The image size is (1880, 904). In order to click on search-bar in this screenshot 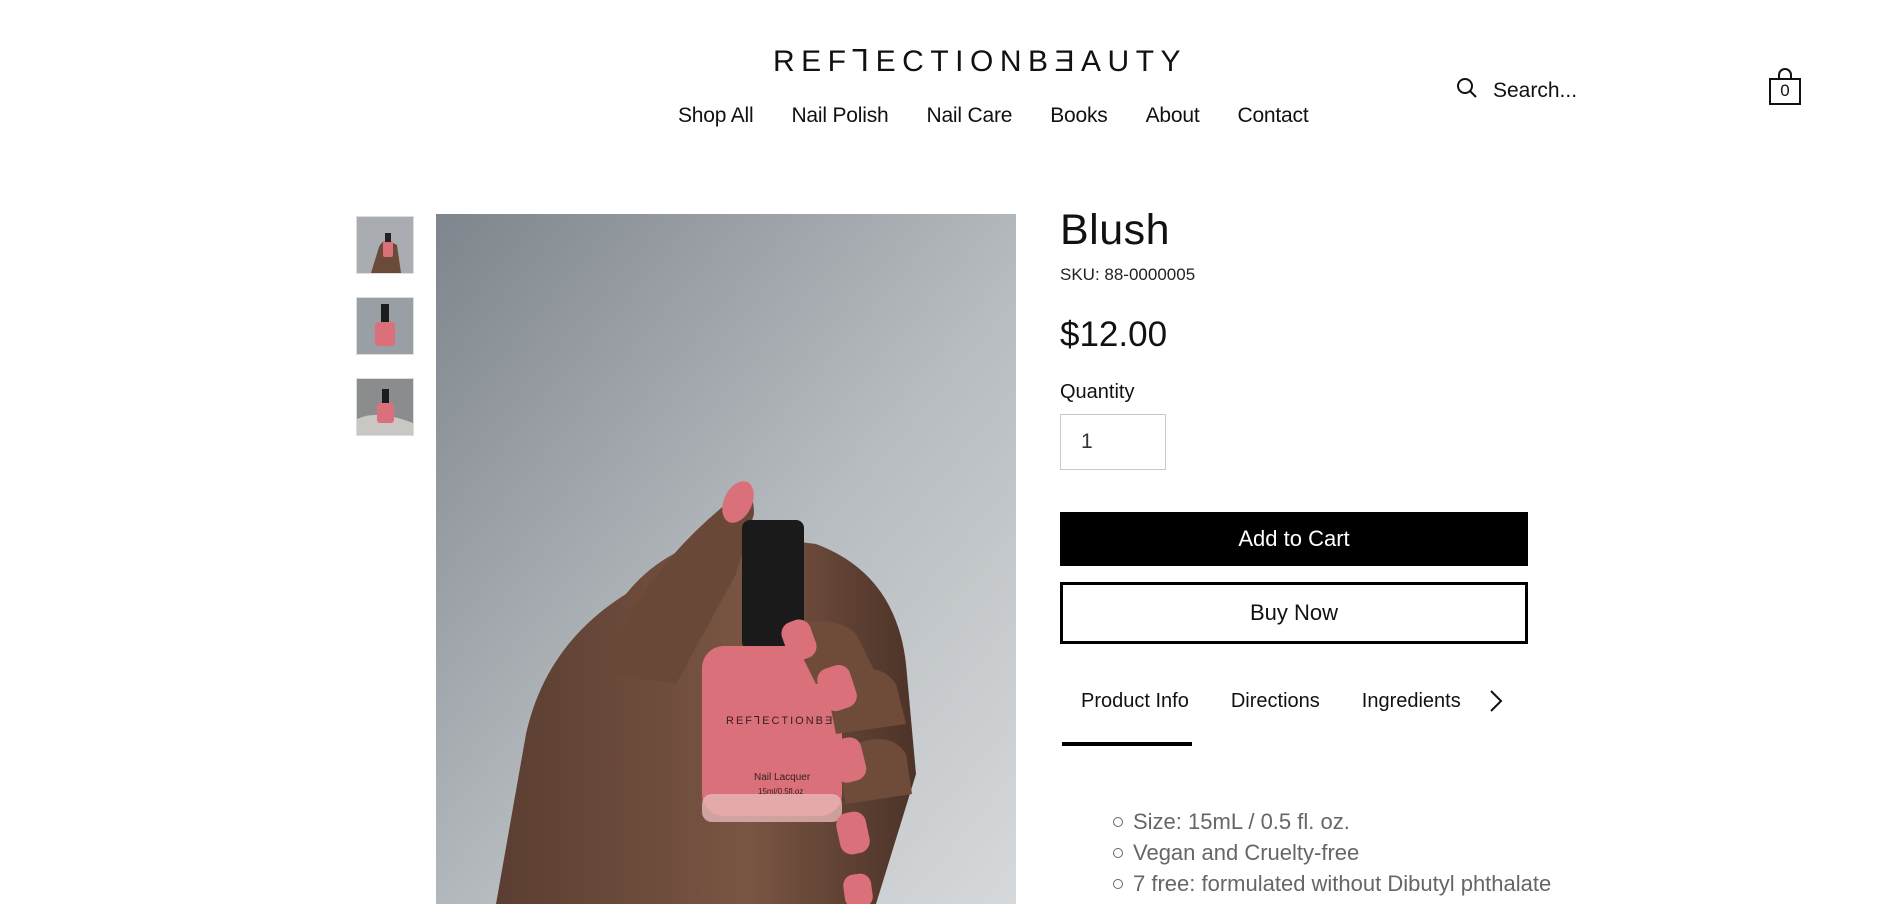, I will do `click(1555, 90)`.